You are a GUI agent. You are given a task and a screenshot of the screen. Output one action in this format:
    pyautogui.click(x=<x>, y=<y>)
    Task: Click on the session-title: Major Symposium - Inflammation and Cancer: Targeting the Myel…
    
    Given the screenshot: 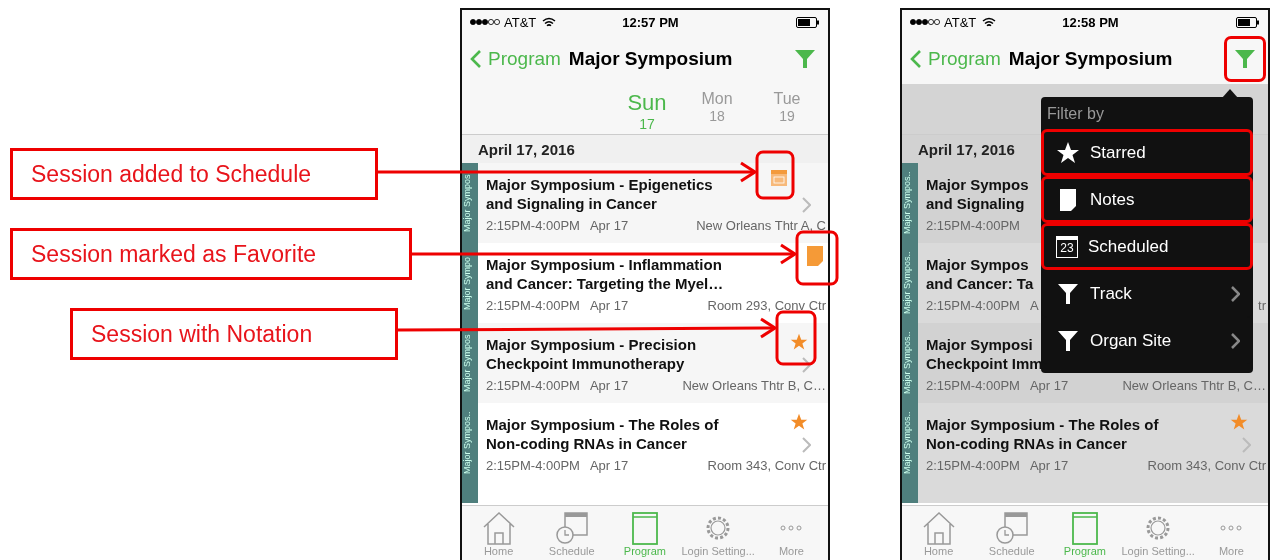 What is the action you would take?
    pyautogui.click(x=605, y=274)
    